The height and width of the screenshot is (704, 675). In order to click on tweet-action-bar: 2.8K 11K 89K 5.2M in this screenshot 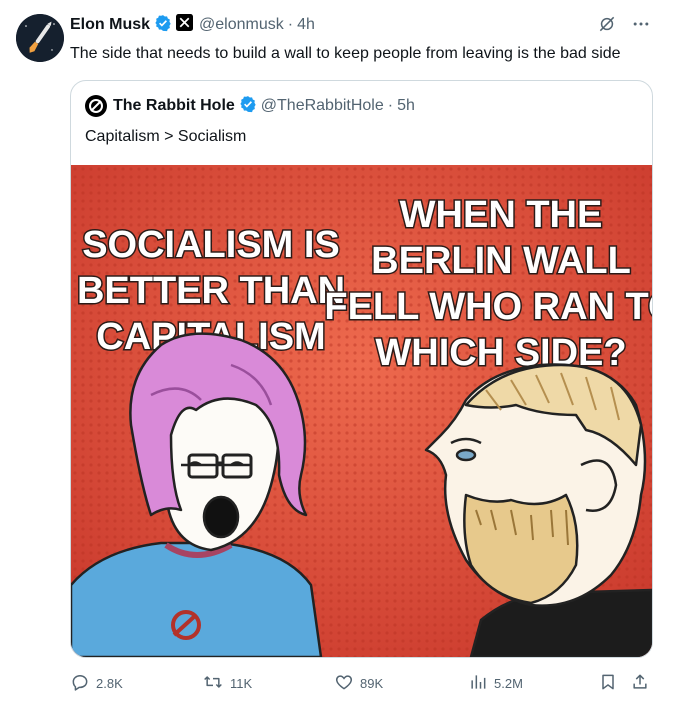, I will do `click(362, 683)`.